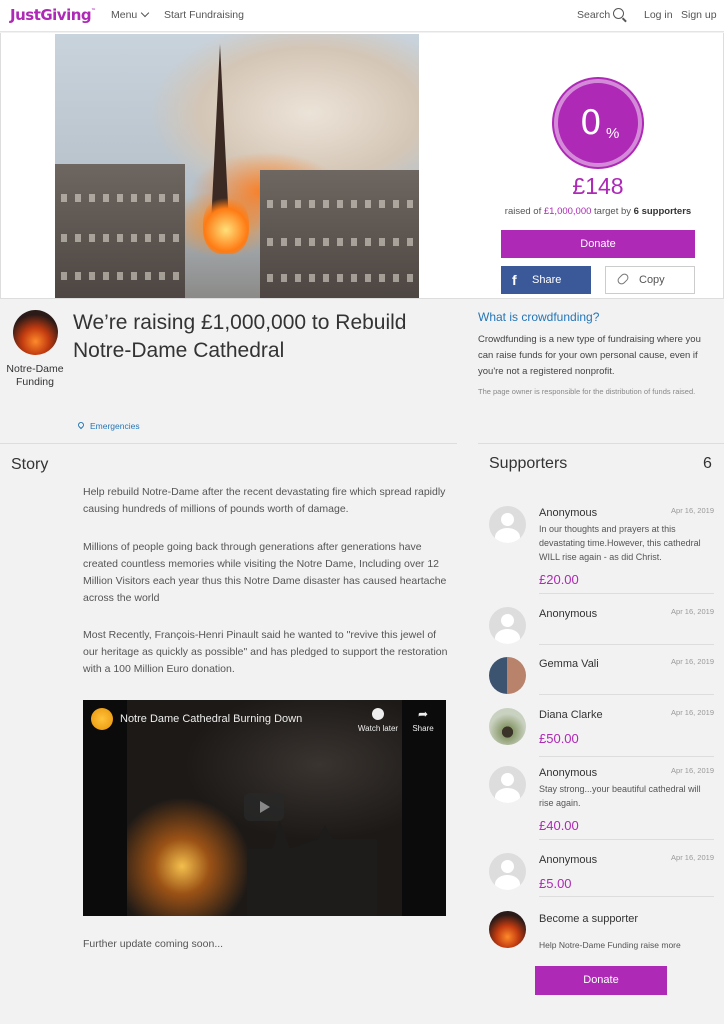 The image size is (724, 1024). I want to click on progress-percent-sign: %, so click(613, 133).